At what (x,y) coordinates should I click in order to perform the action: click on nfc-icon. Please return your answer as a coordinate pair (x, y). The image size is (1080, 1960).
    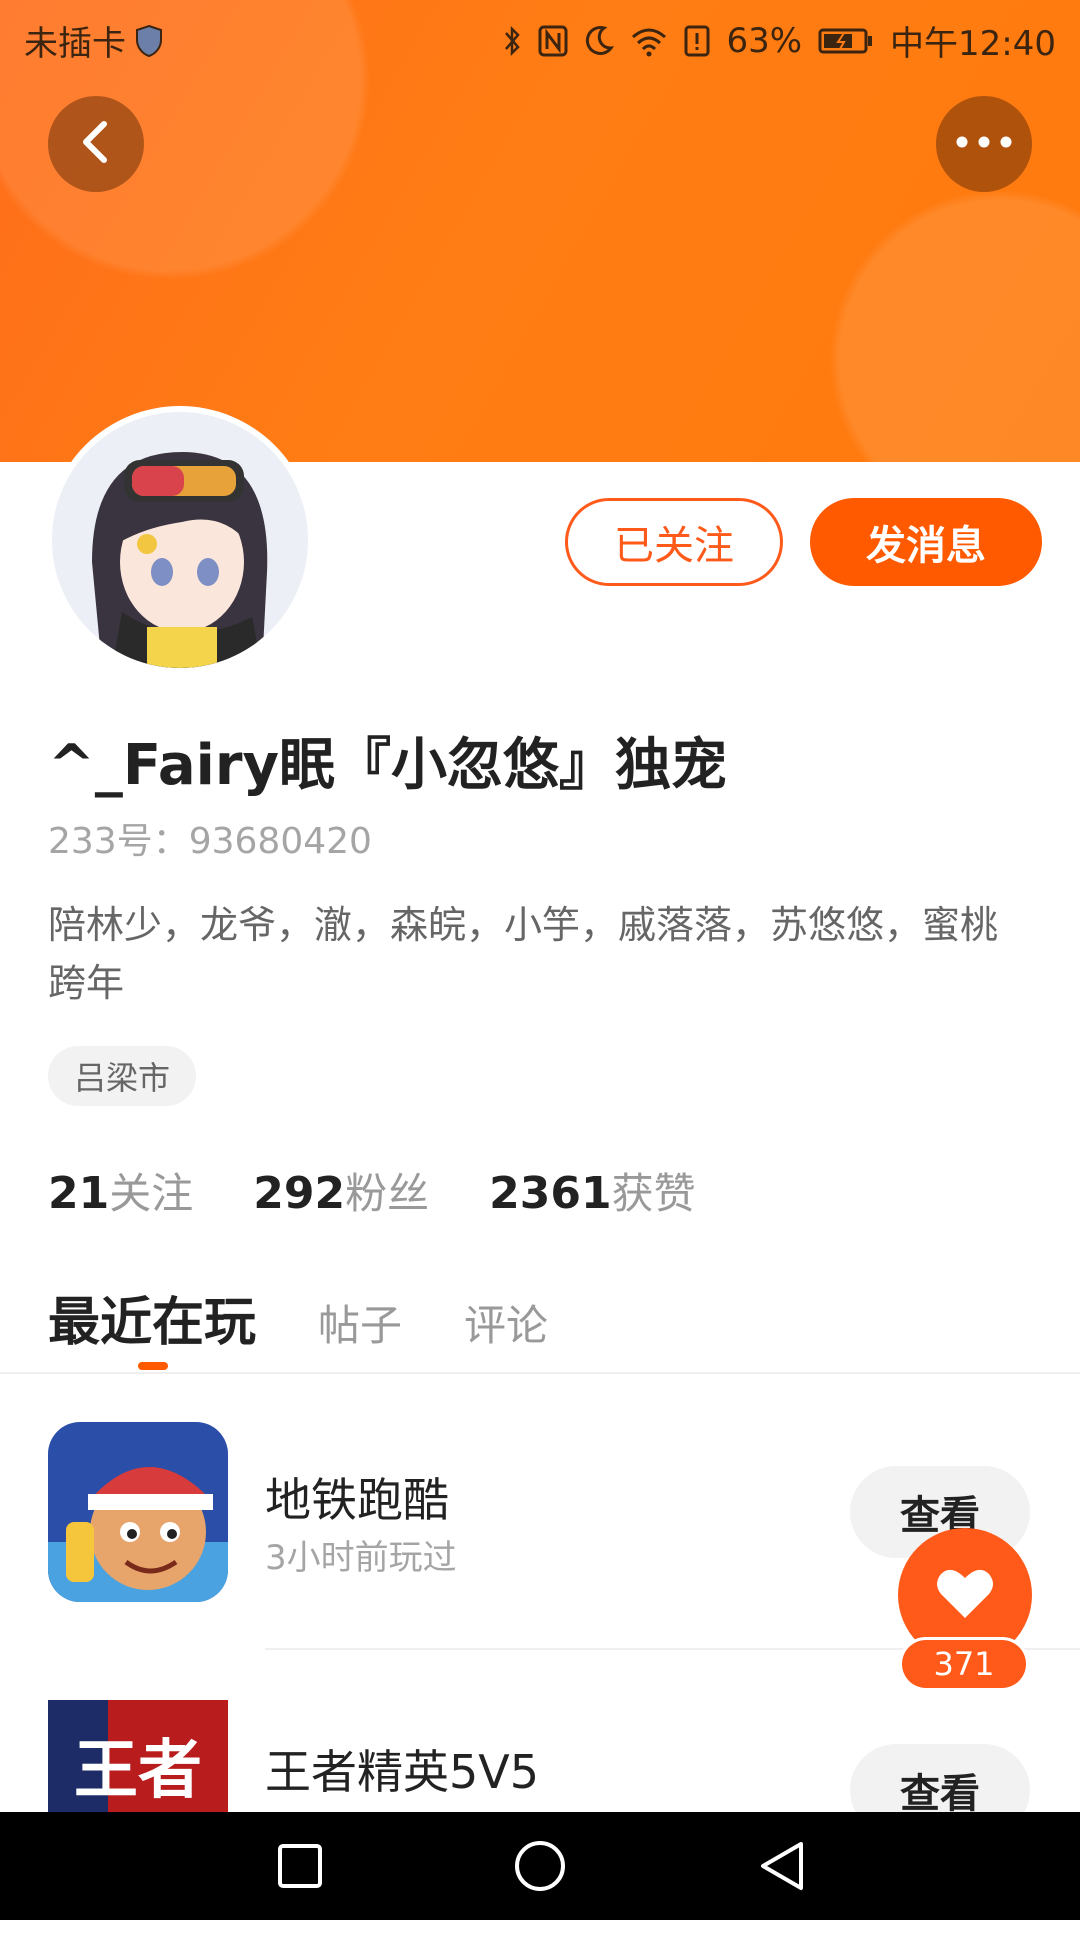
    Looking at the image, I should click on (553, 41).